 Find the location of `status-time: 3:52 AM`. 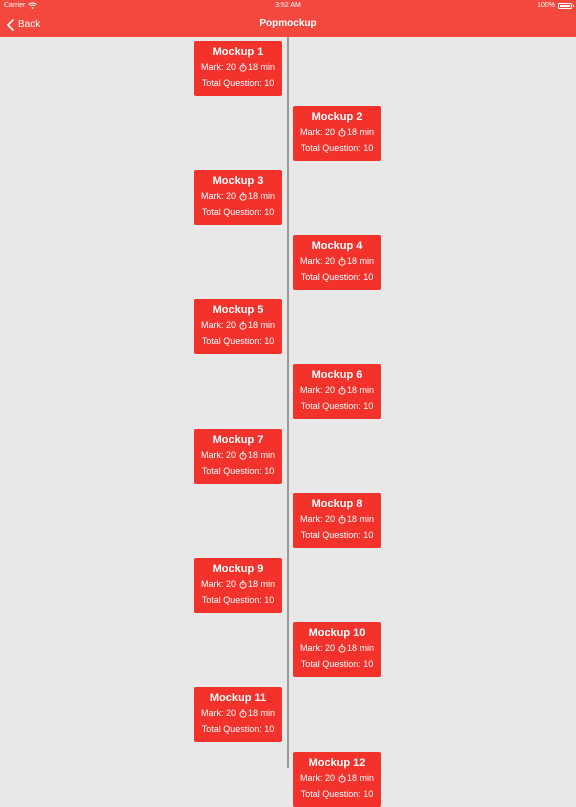

status-time: 3:52 AM is located at coordinates (288, 5).